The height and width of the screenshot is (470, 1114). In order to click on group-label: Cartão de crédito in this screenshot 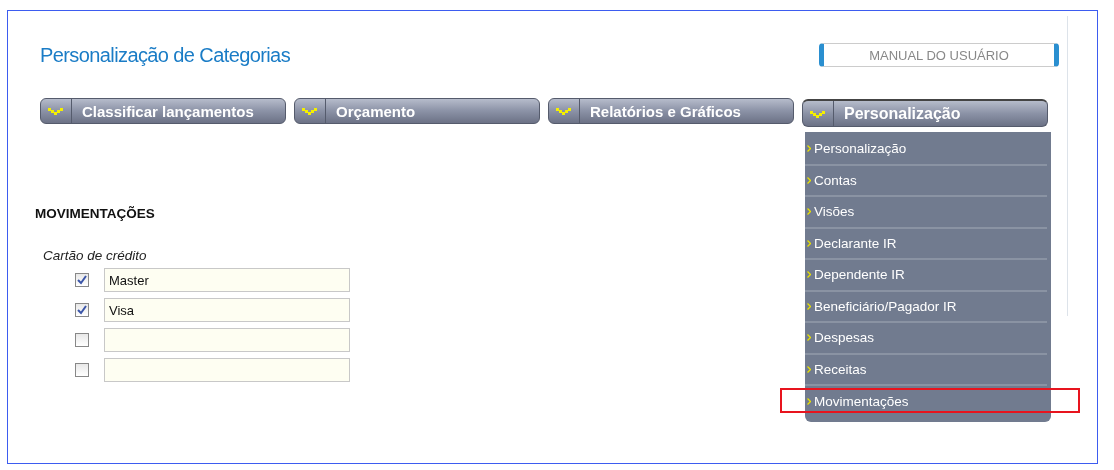, I will do `click(95, 255)`.